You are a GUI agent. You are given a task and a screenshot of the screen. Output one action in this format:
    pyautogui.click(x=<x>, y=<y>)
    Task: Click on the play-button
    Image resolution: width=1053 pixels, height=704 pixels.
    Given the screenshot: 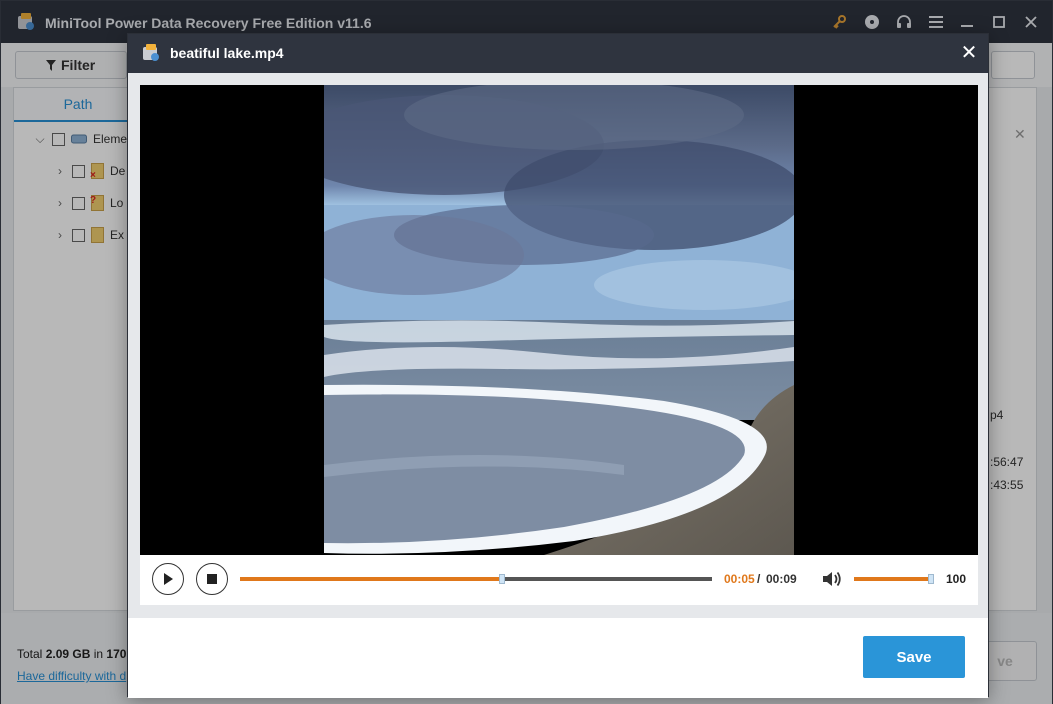 What is the action you would take?
    pyautogui.click(x=168, y=579)
    